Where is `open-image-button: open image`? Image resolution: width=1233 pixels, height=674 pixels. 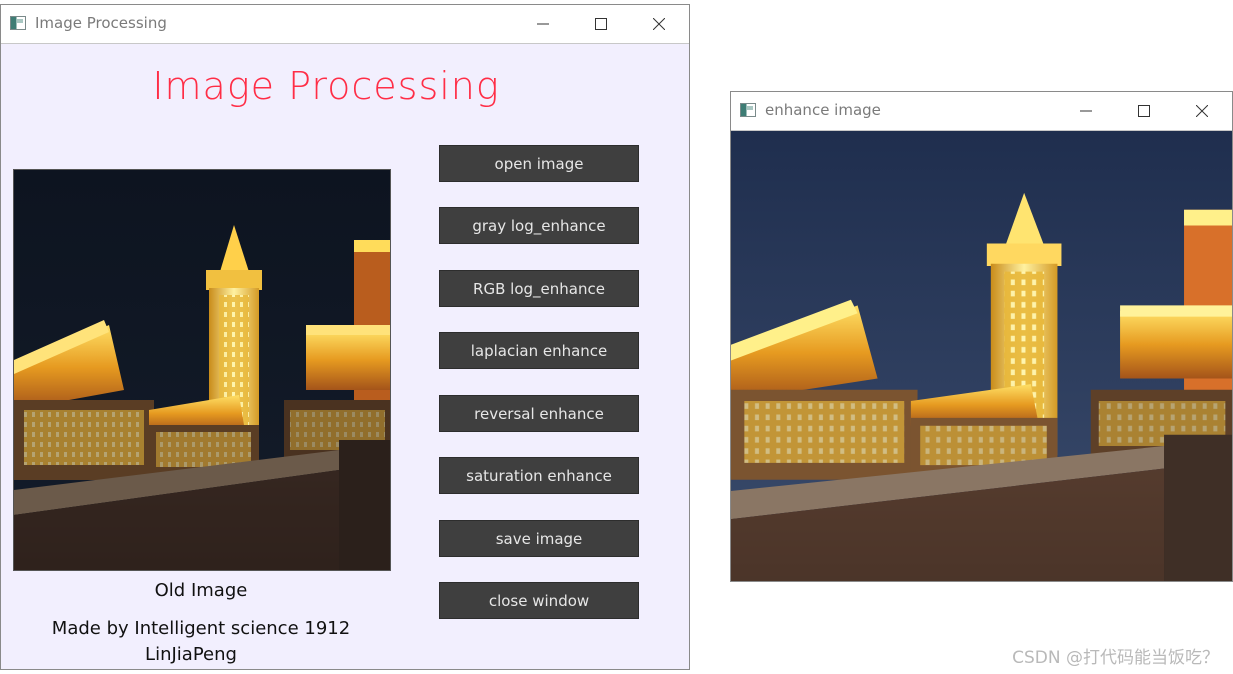 open-image-button: open image is located at coordinates (539, 163).